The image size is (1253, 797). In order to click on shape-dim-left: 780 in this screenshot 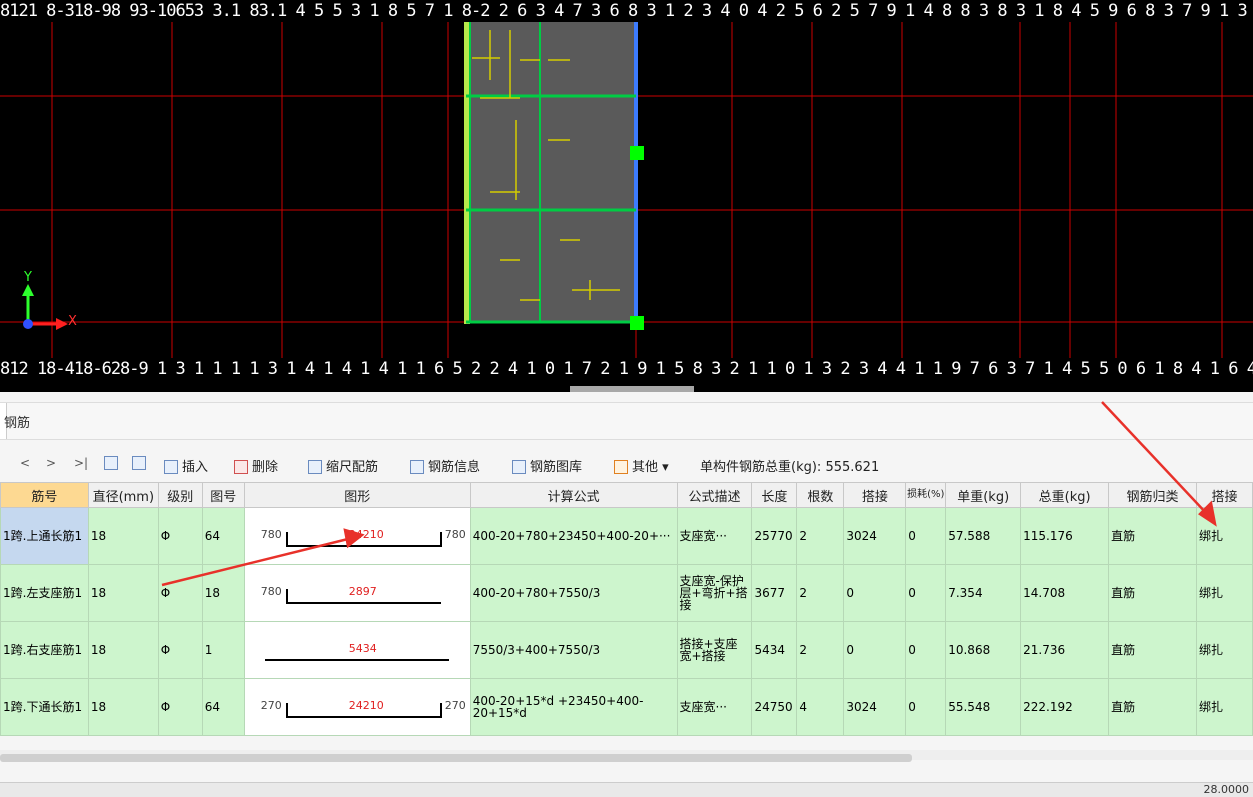, I will do `click(271, 534)`.